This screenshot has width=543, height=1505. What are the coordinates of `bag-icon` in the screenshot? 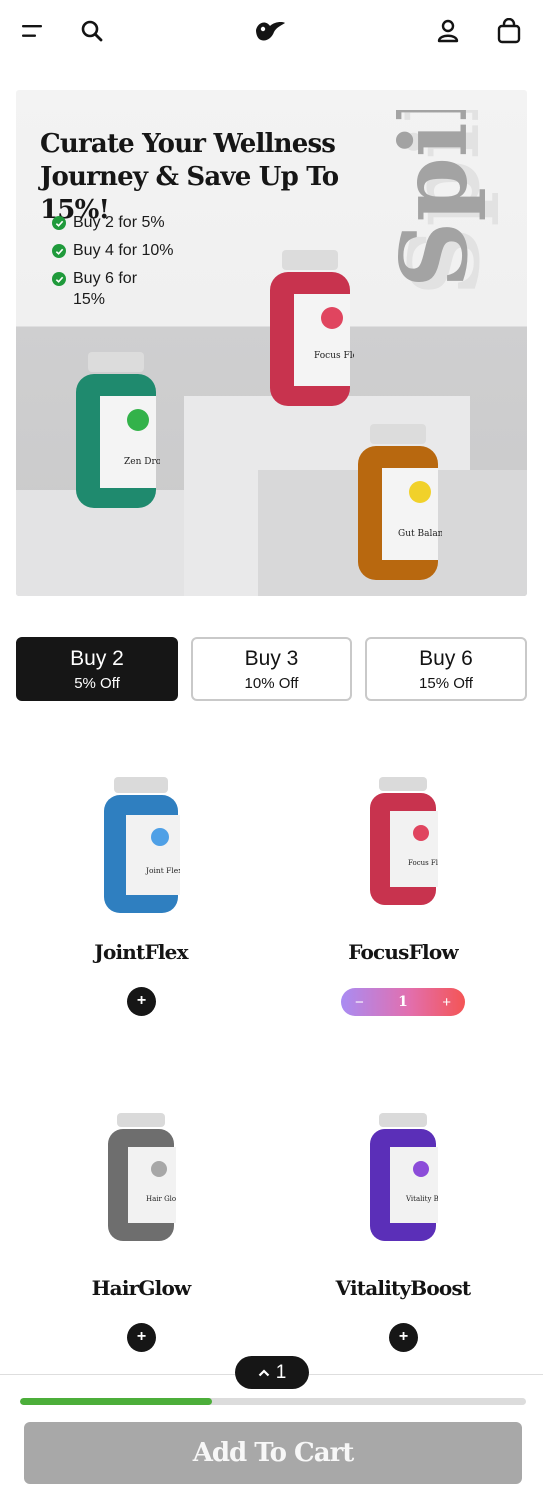 It's located at (509, 31).